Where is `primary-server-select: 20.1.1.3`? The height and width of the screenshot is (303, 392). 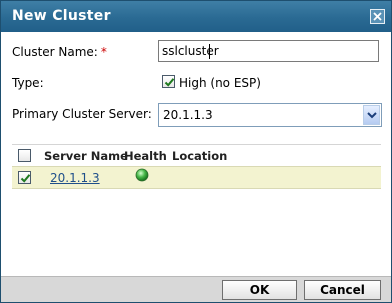
primary-server-select: 20.1.1.3 is located at coordinates (270, 115).